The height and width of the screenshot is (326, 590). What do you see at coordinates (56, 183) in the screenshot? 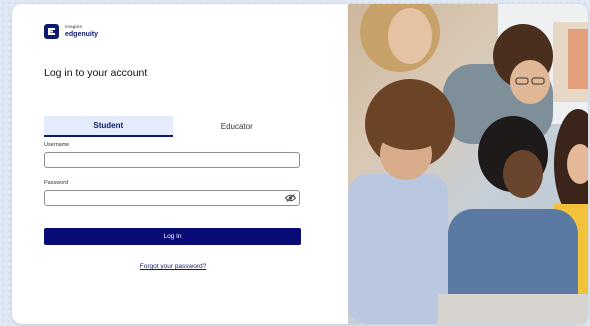
I see `password-label: Password` at bounding box center [56, 183].